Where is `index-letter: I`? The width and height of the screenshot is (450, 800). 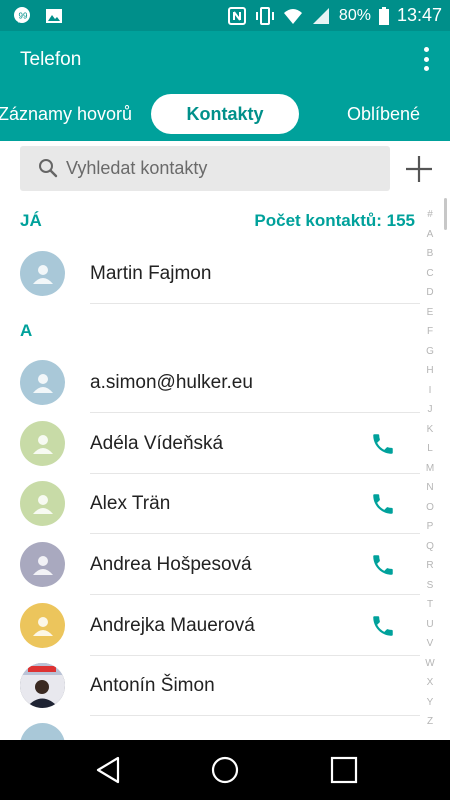
index-letter: I is located at coordinates (430, 391).